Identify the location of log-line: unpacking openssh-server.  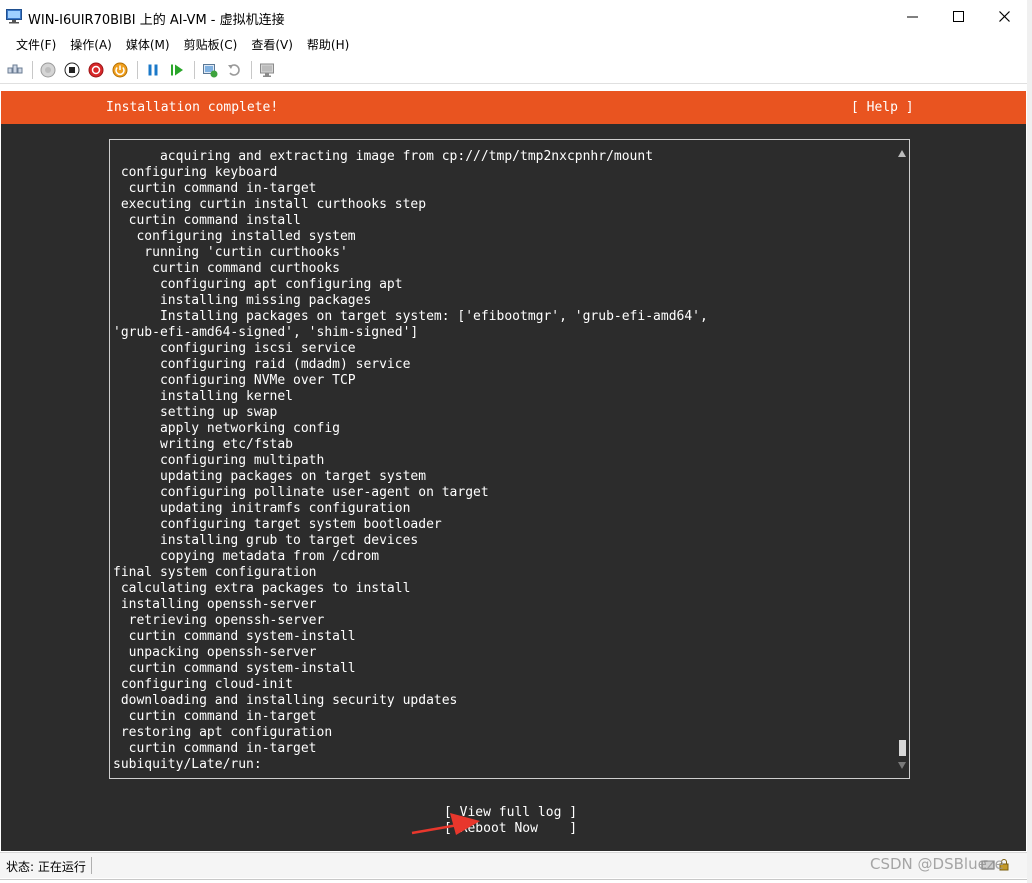
(215, 652).